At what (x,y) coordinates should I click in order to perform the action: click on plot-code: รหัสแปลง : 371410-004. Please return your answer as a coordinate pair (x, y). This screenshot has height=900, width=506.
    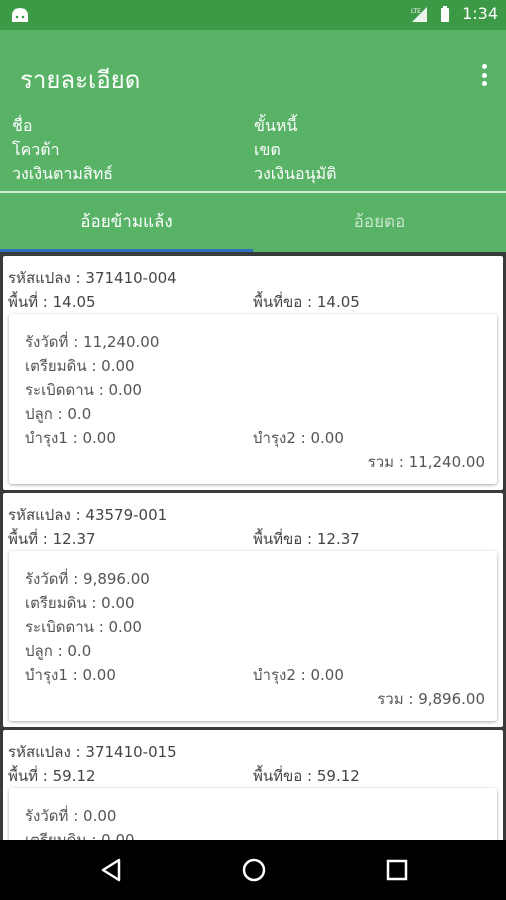
    Looking at the image, I should click on (92, 278).